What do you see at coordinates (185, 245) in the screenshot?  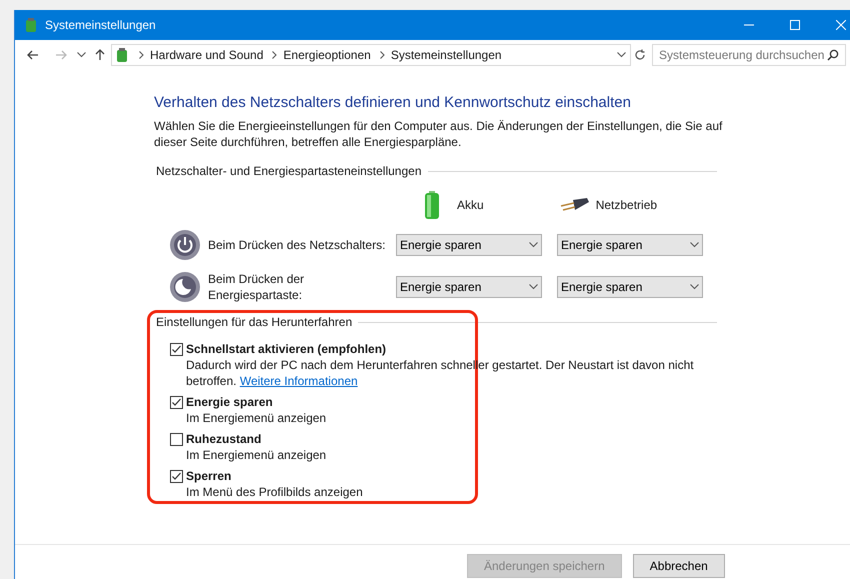 I see `power-icon` at bounding box center [185, 245].